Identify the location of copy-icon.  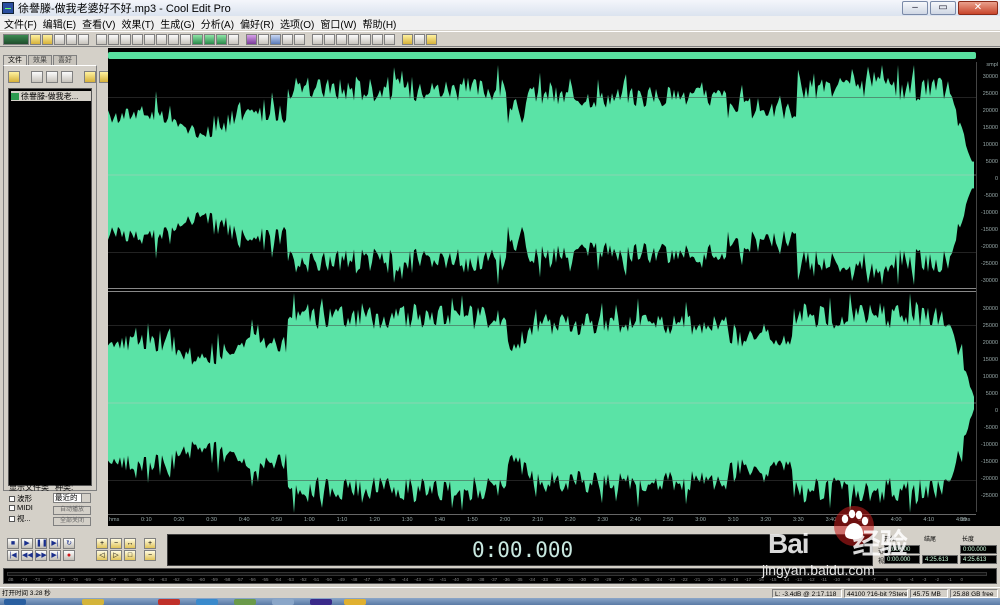
(137, 39).